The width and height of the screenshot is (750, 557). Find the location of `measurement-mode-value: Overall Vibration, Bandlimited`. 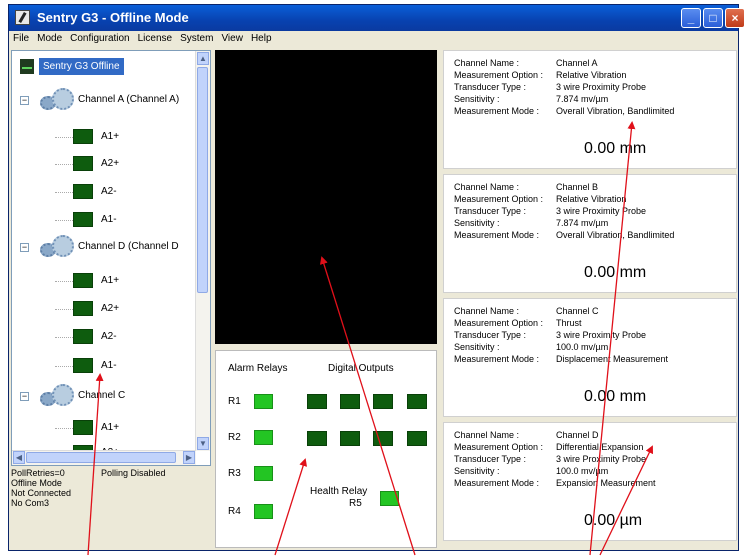

measurement-mode-value: Overall Vibration, Bandlimited is located at coordinates (615, 235).